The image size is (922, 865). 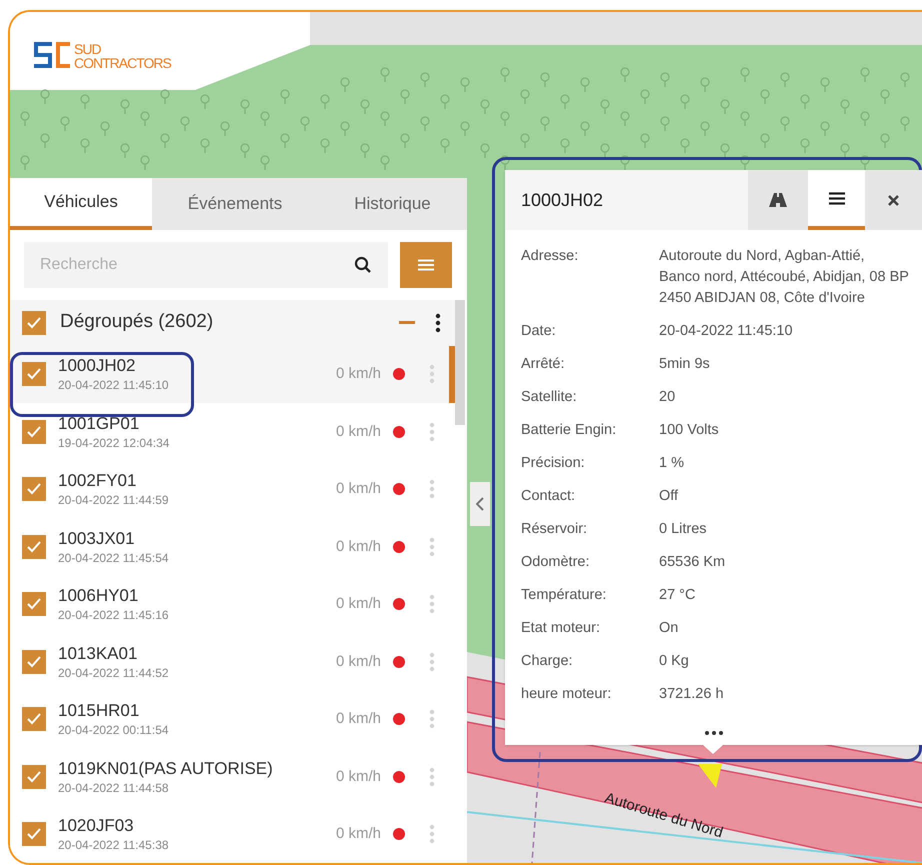 I want to click on search-field: Recherche, so click(x=206, y=265).